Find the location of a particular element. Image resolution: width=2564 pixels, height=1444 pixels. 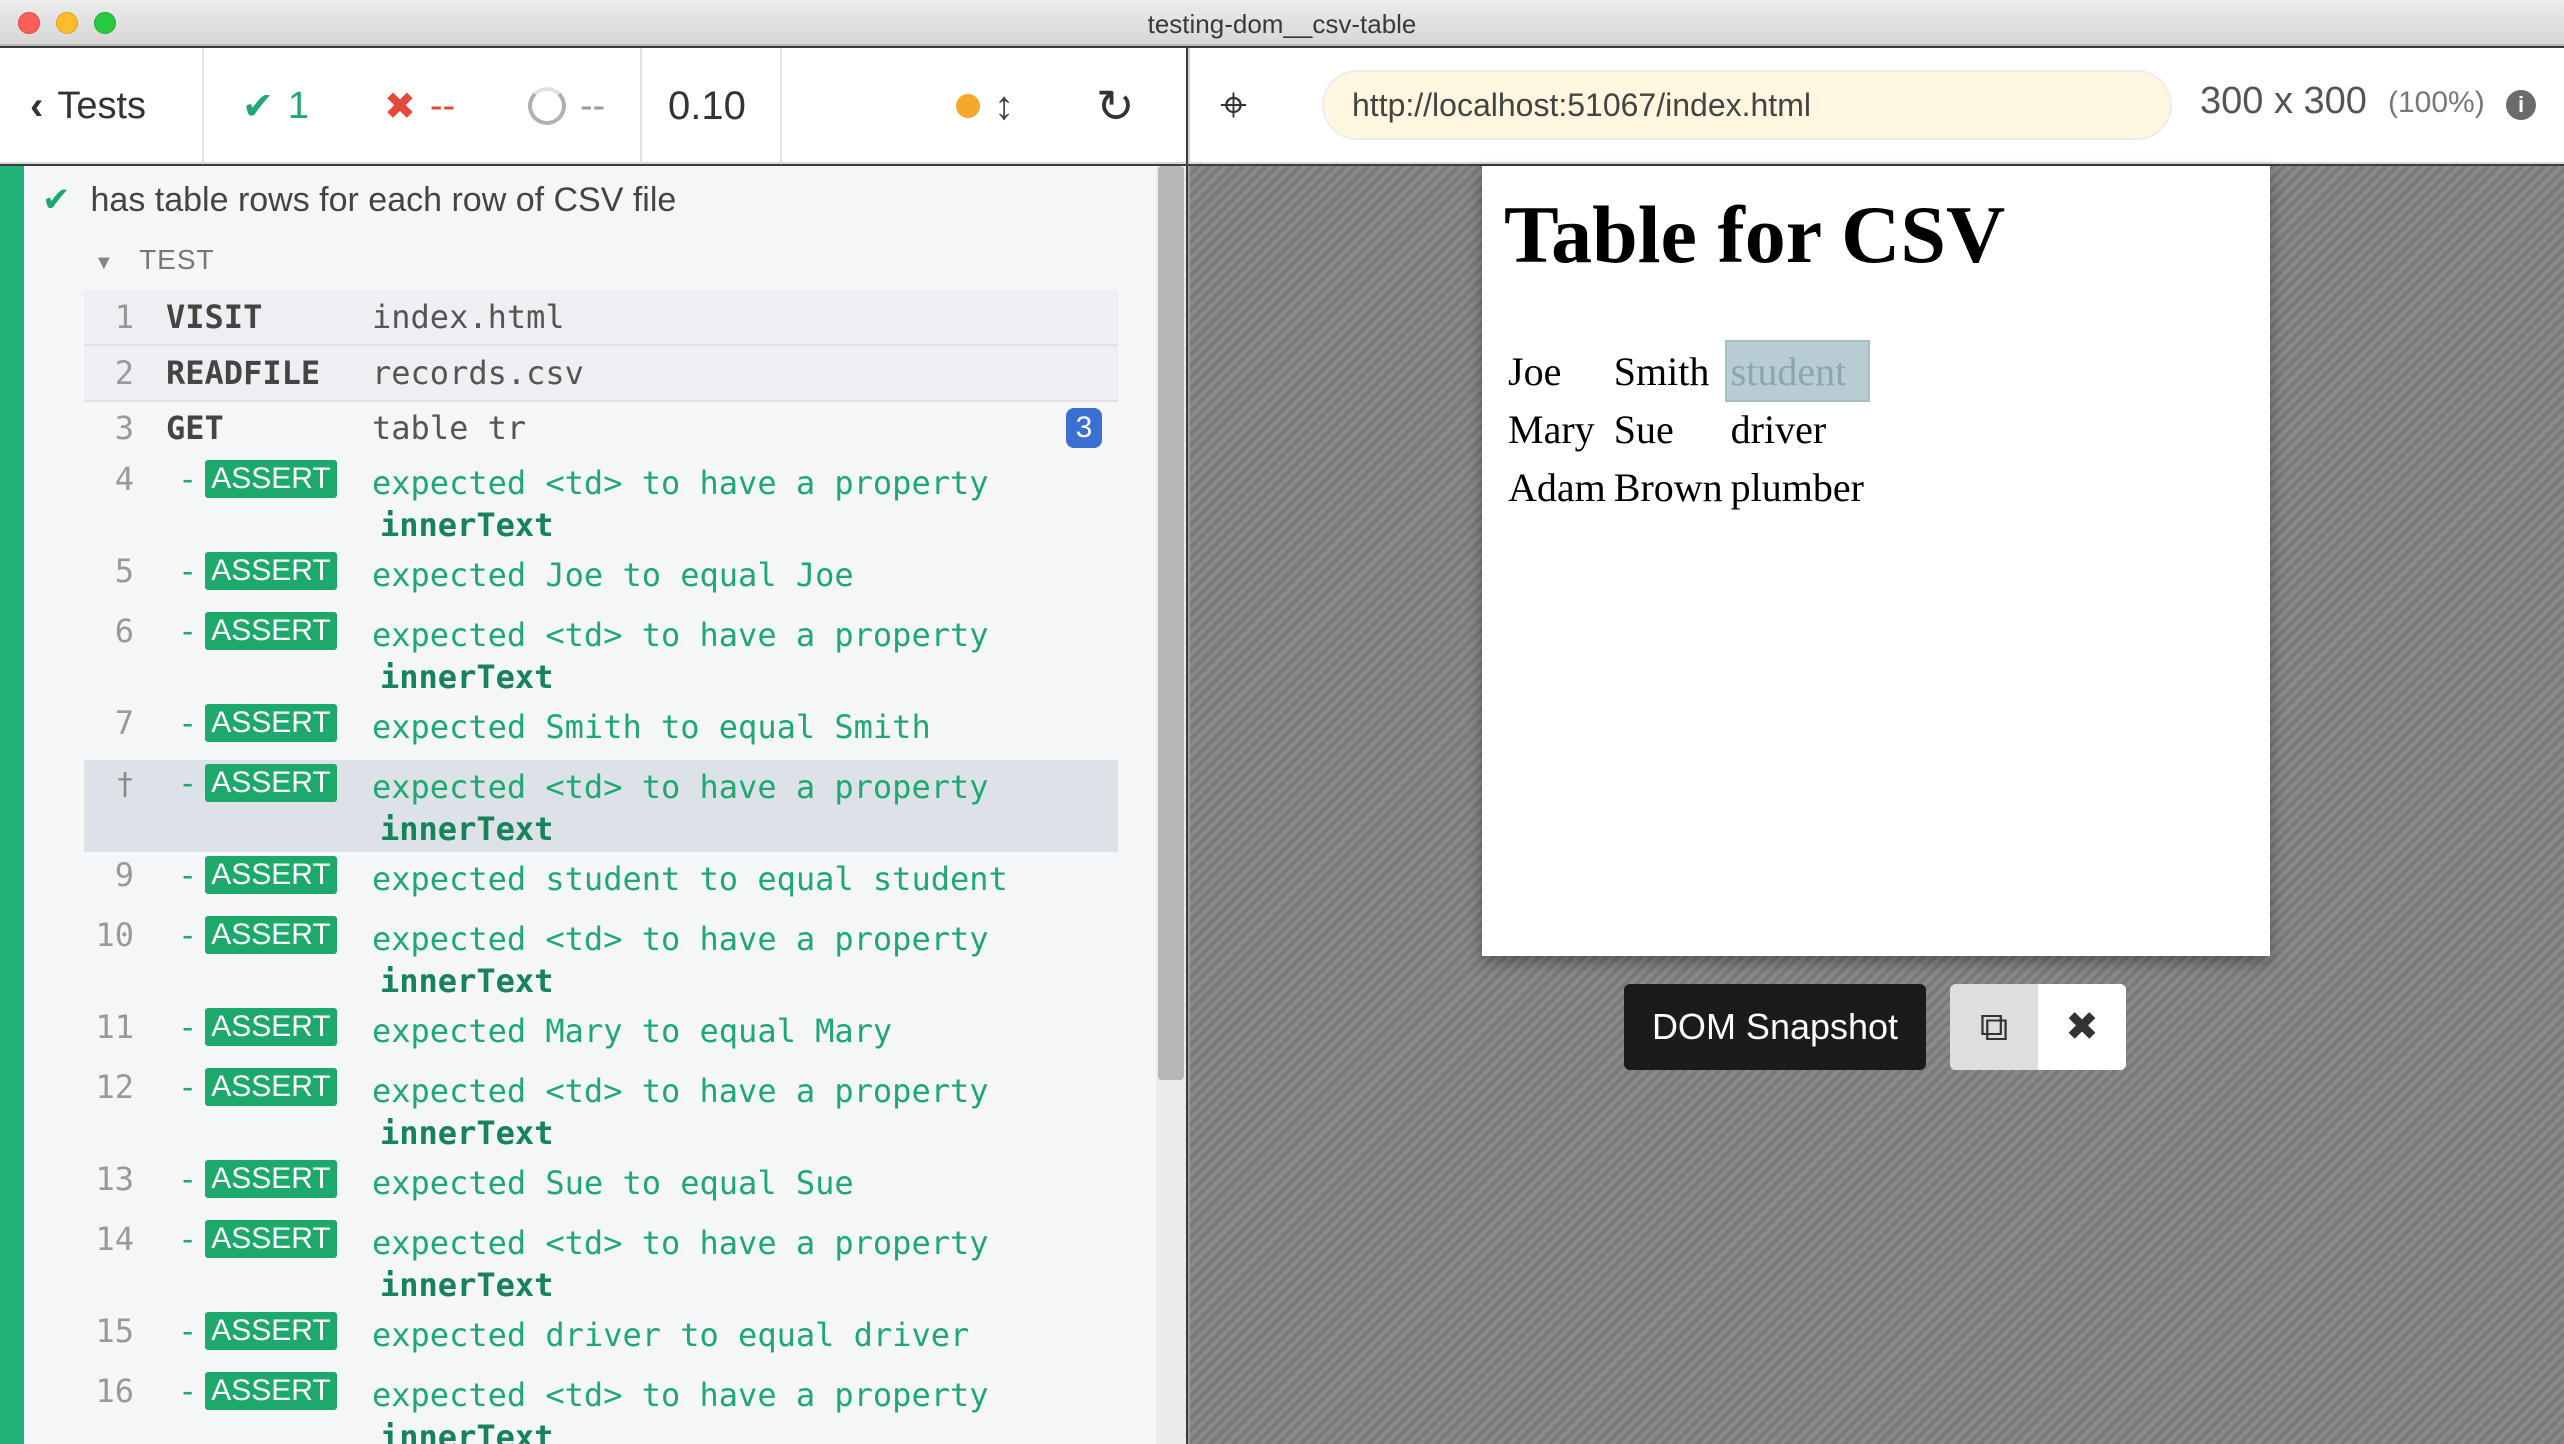

command-message: table tr is located at coordinates (449, 428).